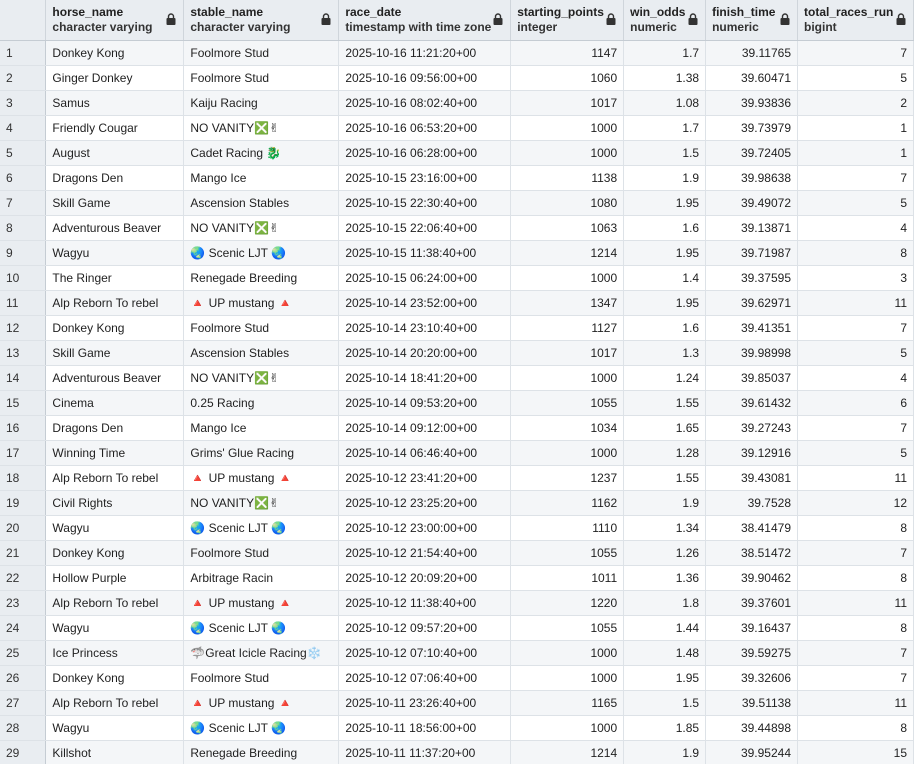  I want to click on cell-win-odds: 1.44, so click(665, 628).